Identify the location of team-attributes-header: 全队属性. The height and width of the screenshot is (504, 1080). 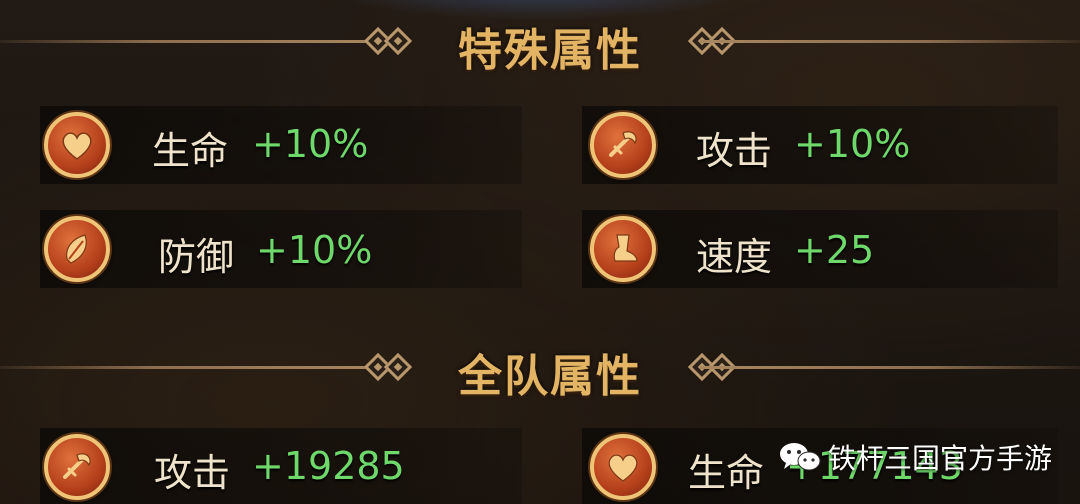
(540, 367).